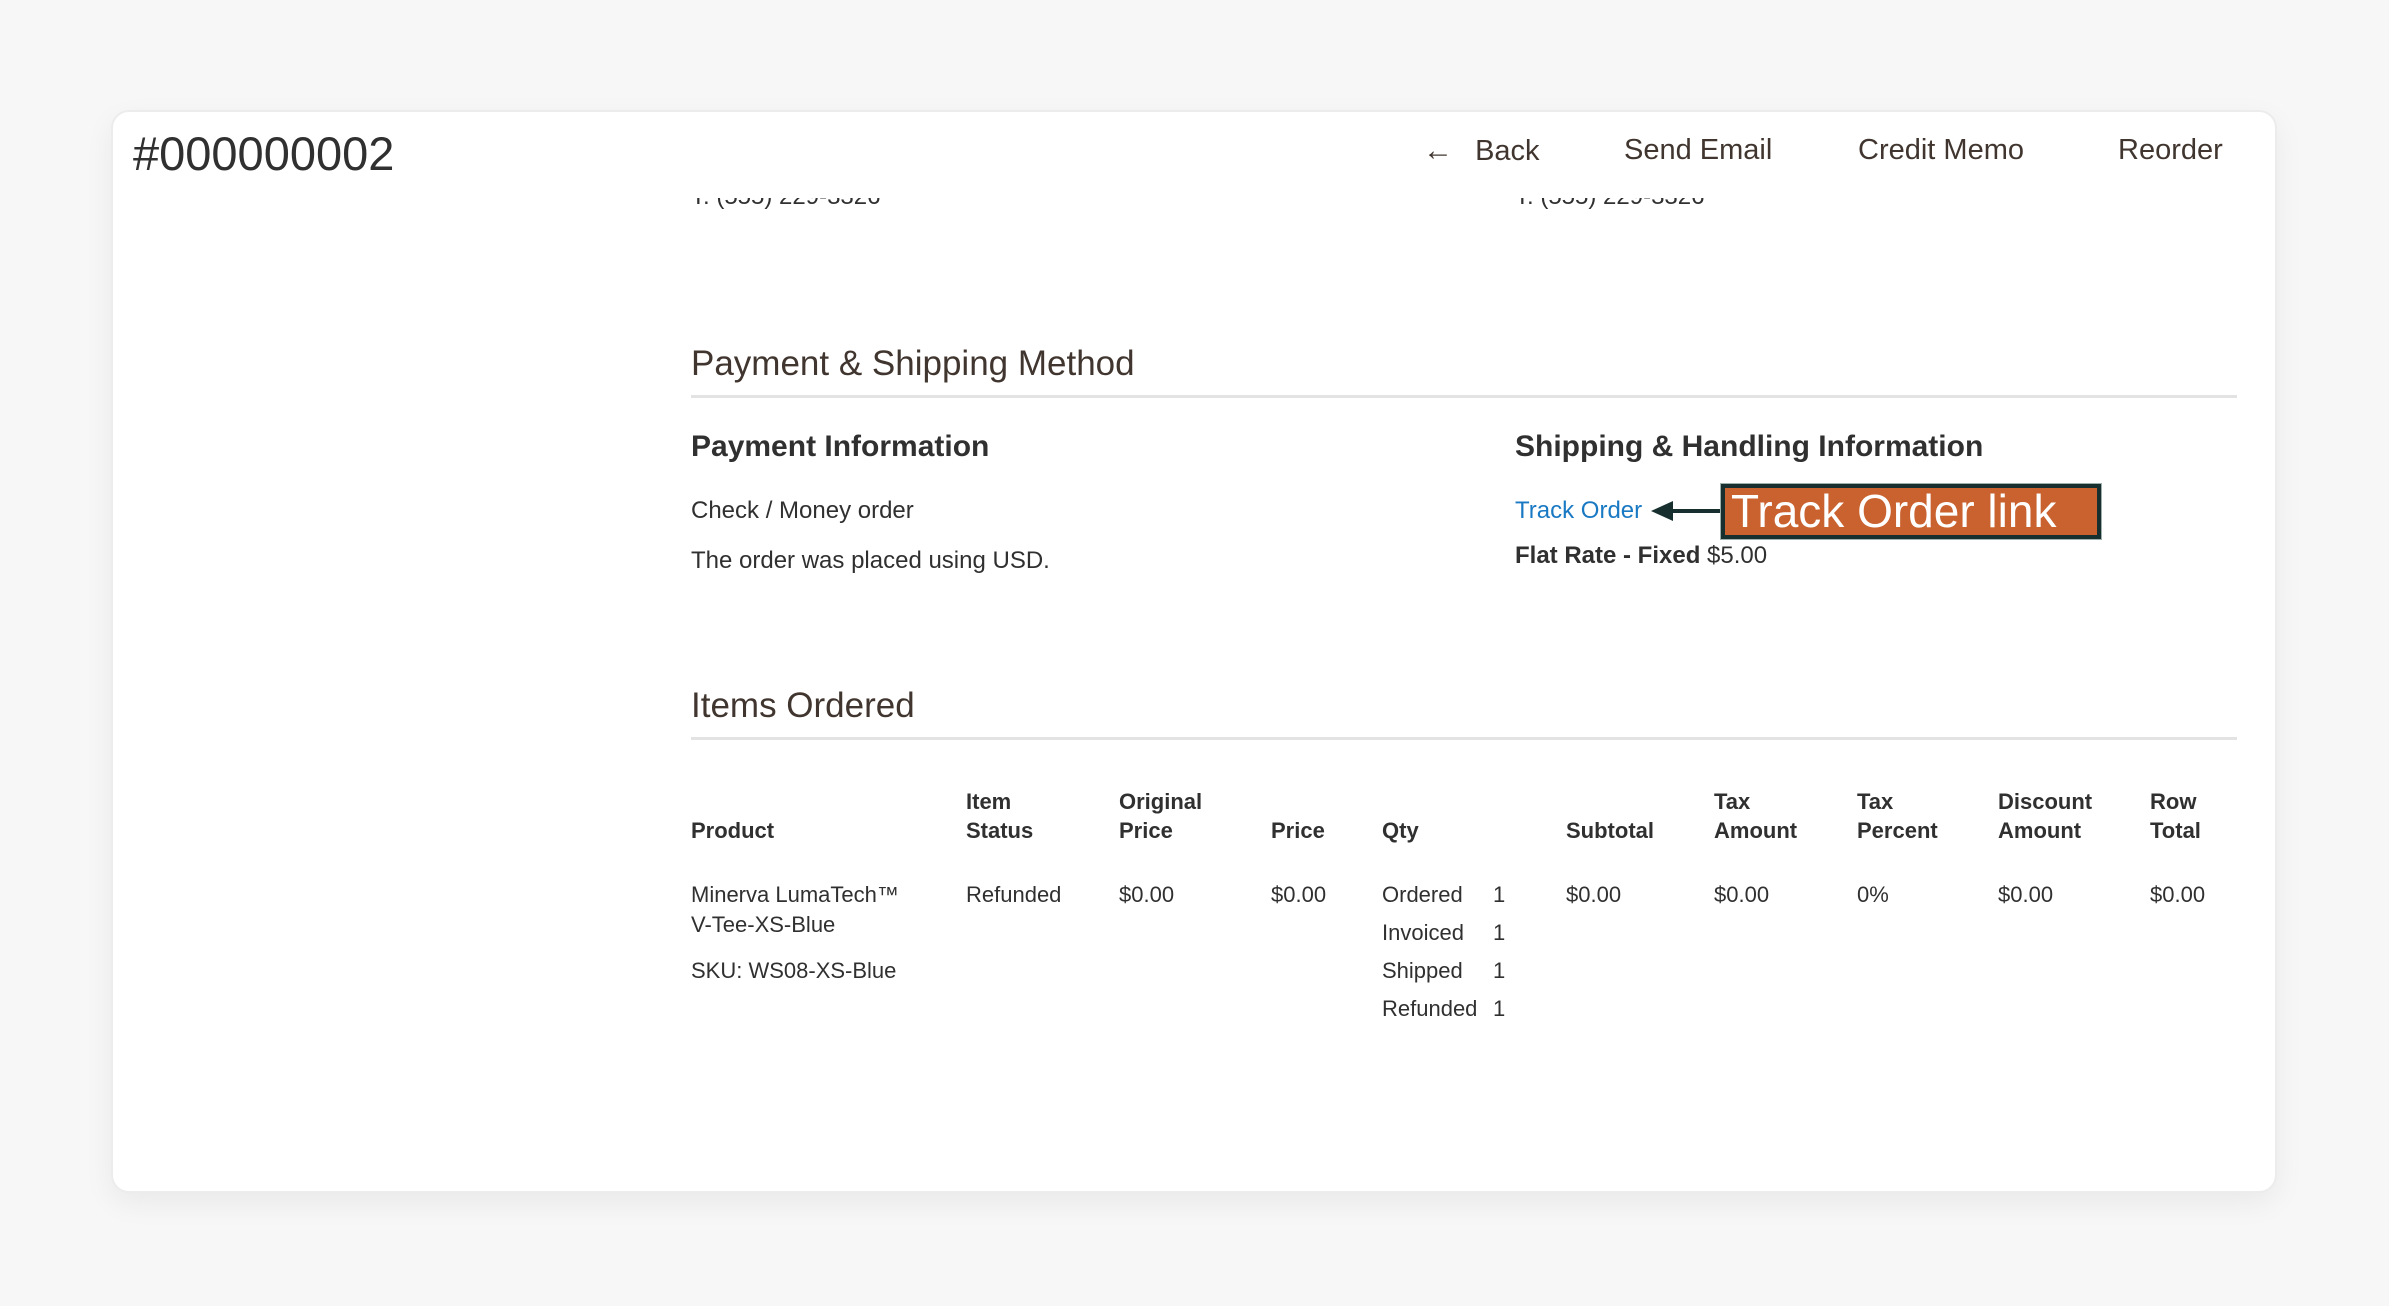 The width and height of the screenshot is (2389, 1306). I want to click on items-ordered-section-title: Items Ordered, so click(803, 705).